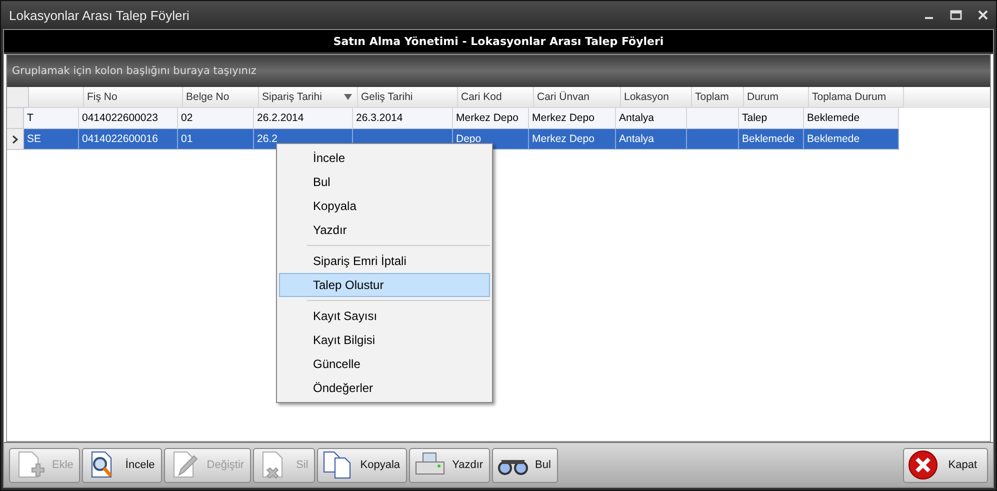 The image size is (997, 491). I want to click on table-cell: 26.3.2014, so click(403, 118).